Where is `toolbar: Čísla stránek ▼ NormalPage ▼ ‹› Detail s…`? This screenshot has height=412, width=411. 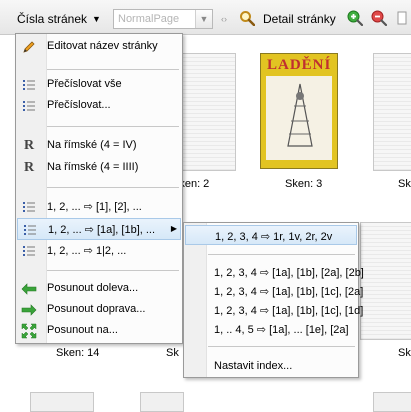 toolbar: Čísla stránek ▼ NormalPage ▼ ‹› Detail s… is located at coordinates (205, 17).